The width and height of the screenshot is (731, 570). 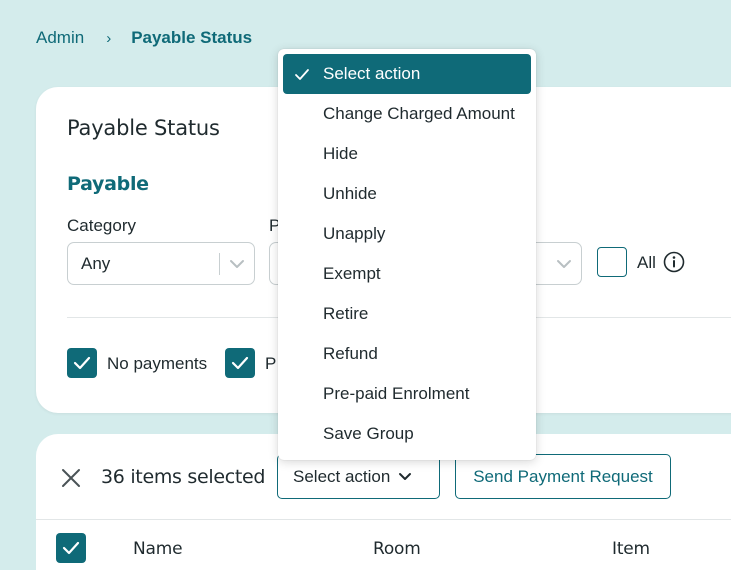 I want to click on menu-item-label: Exempt, so click(x=352, y=273).